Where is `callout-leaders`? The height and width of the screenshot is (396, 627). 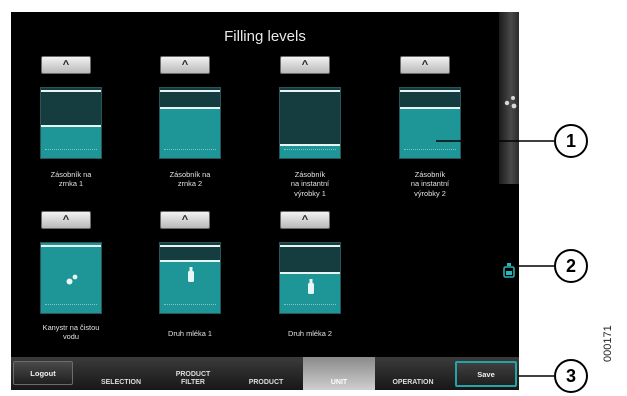 callout-leaders is located at coordinates (495, 258).